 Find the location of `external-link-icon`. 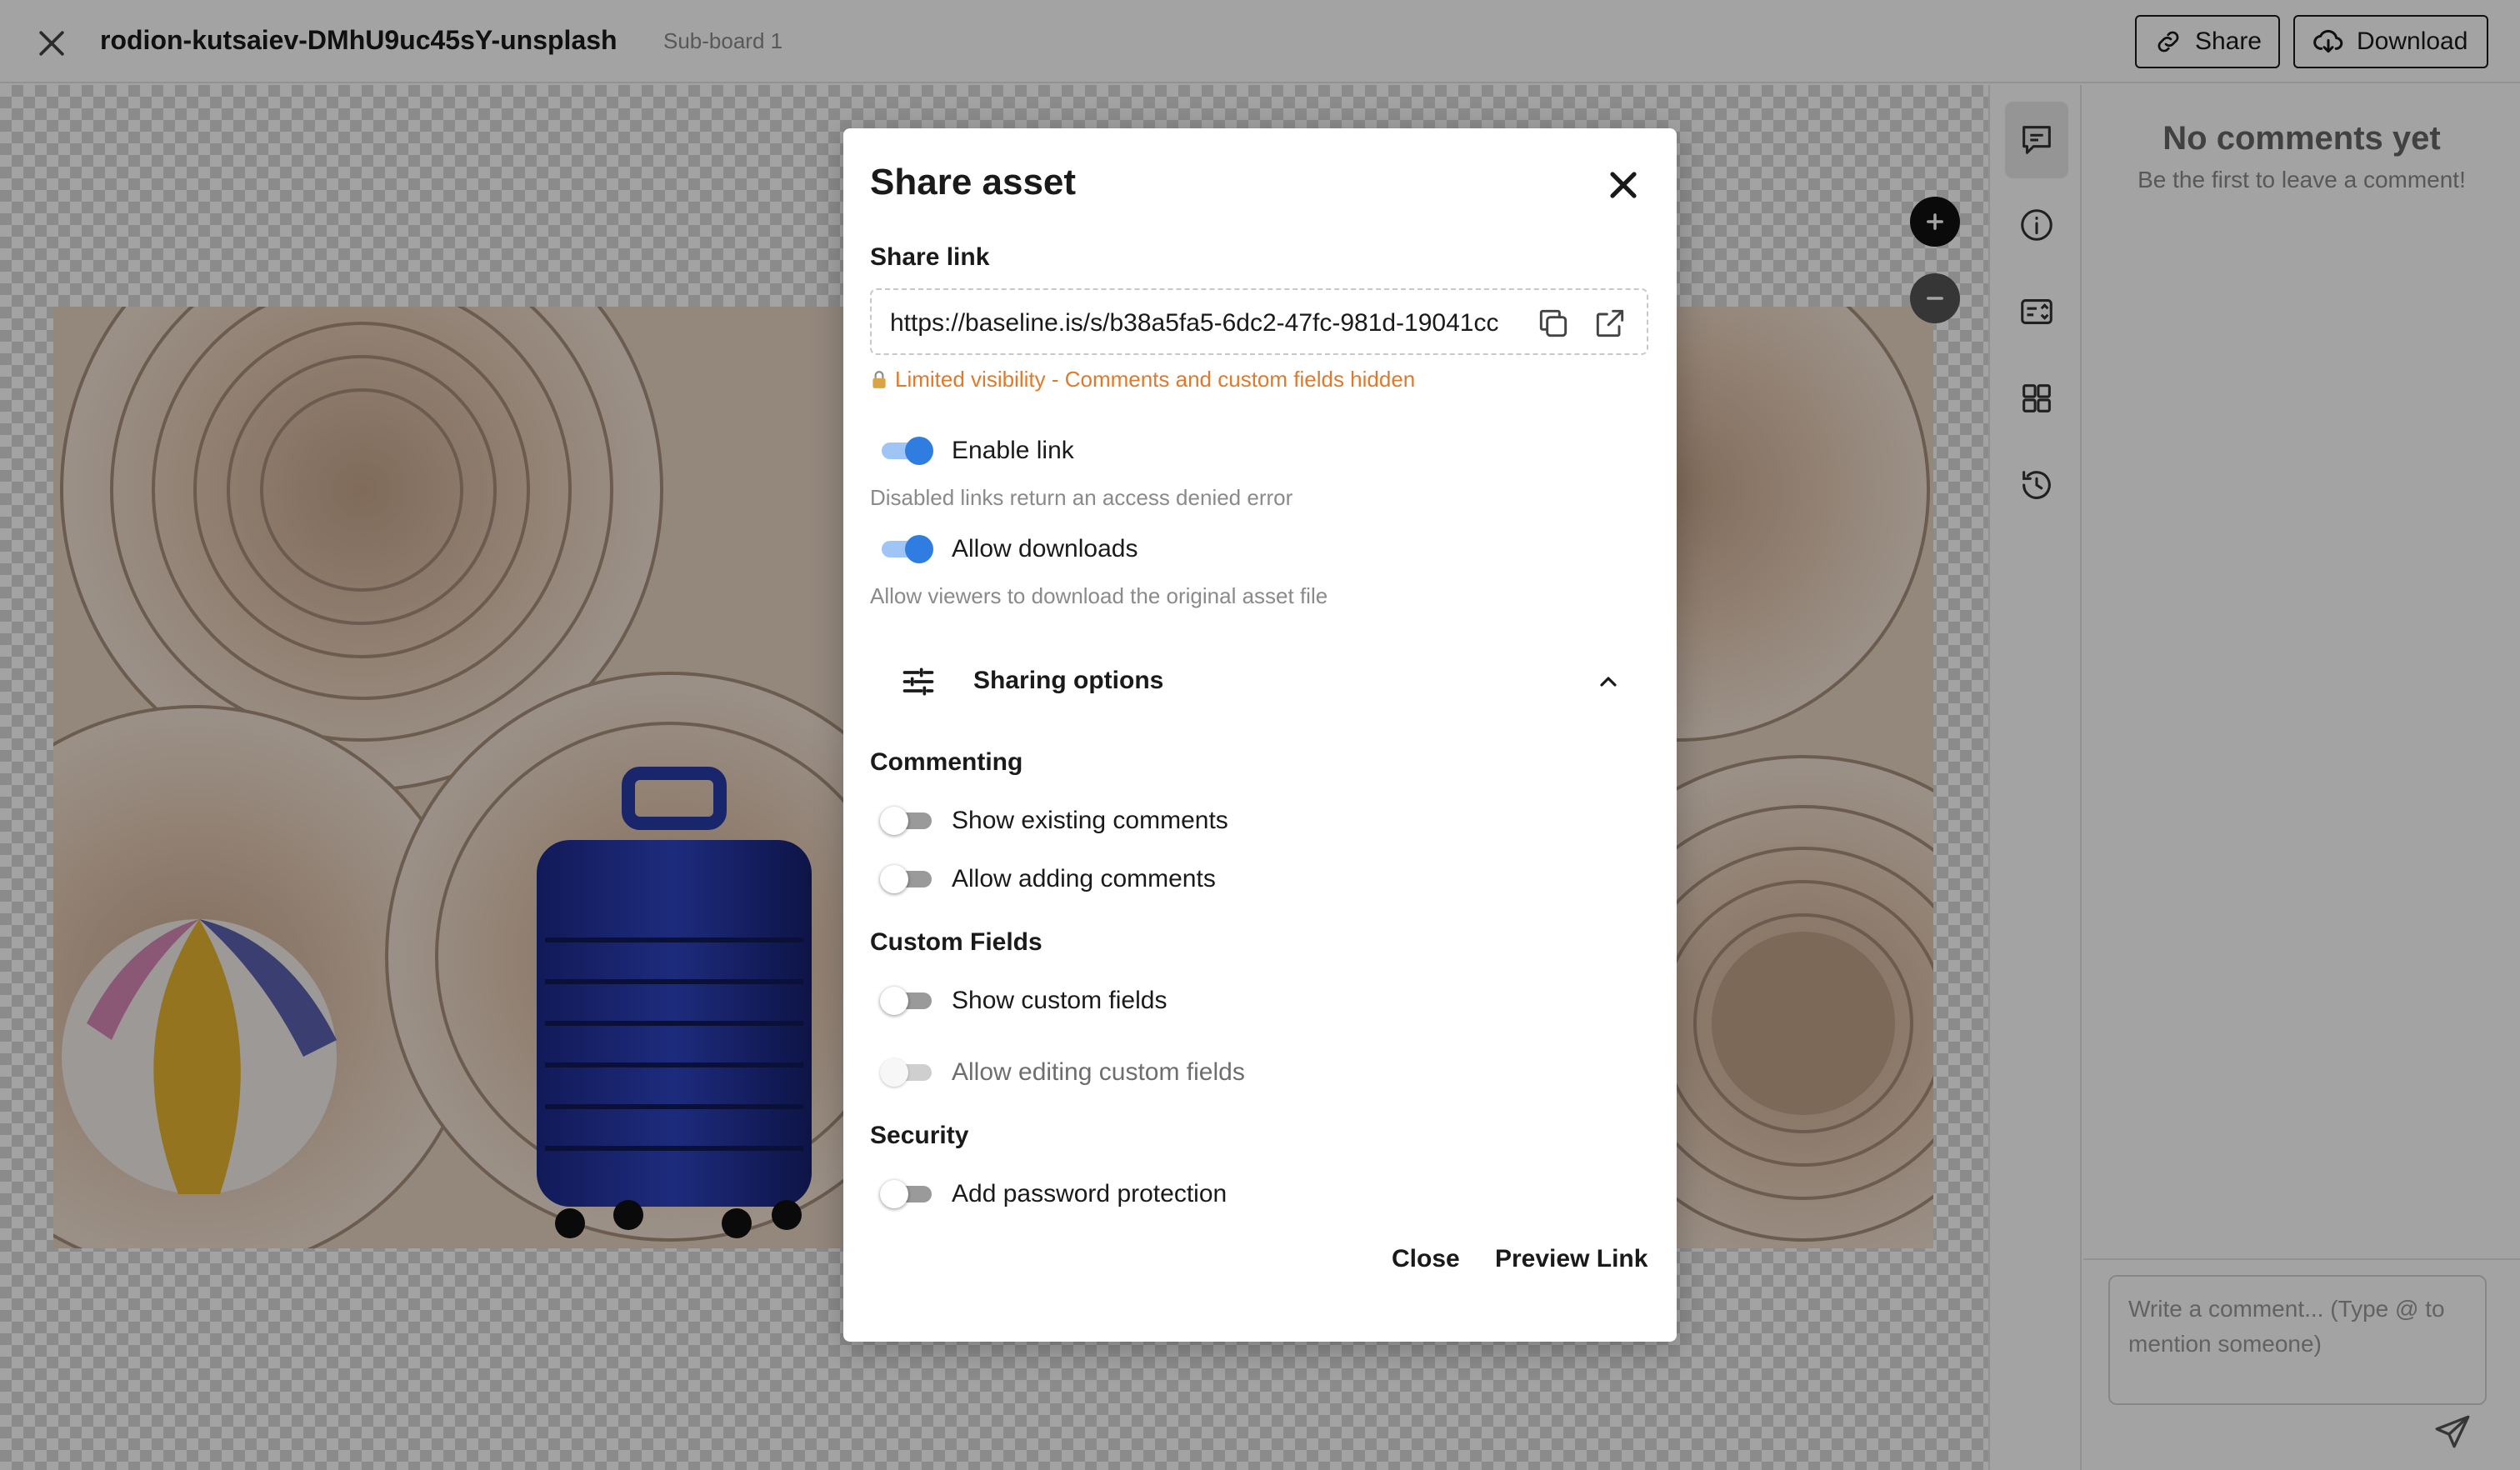

external-link-icon is located at coordinates (1610, 323).